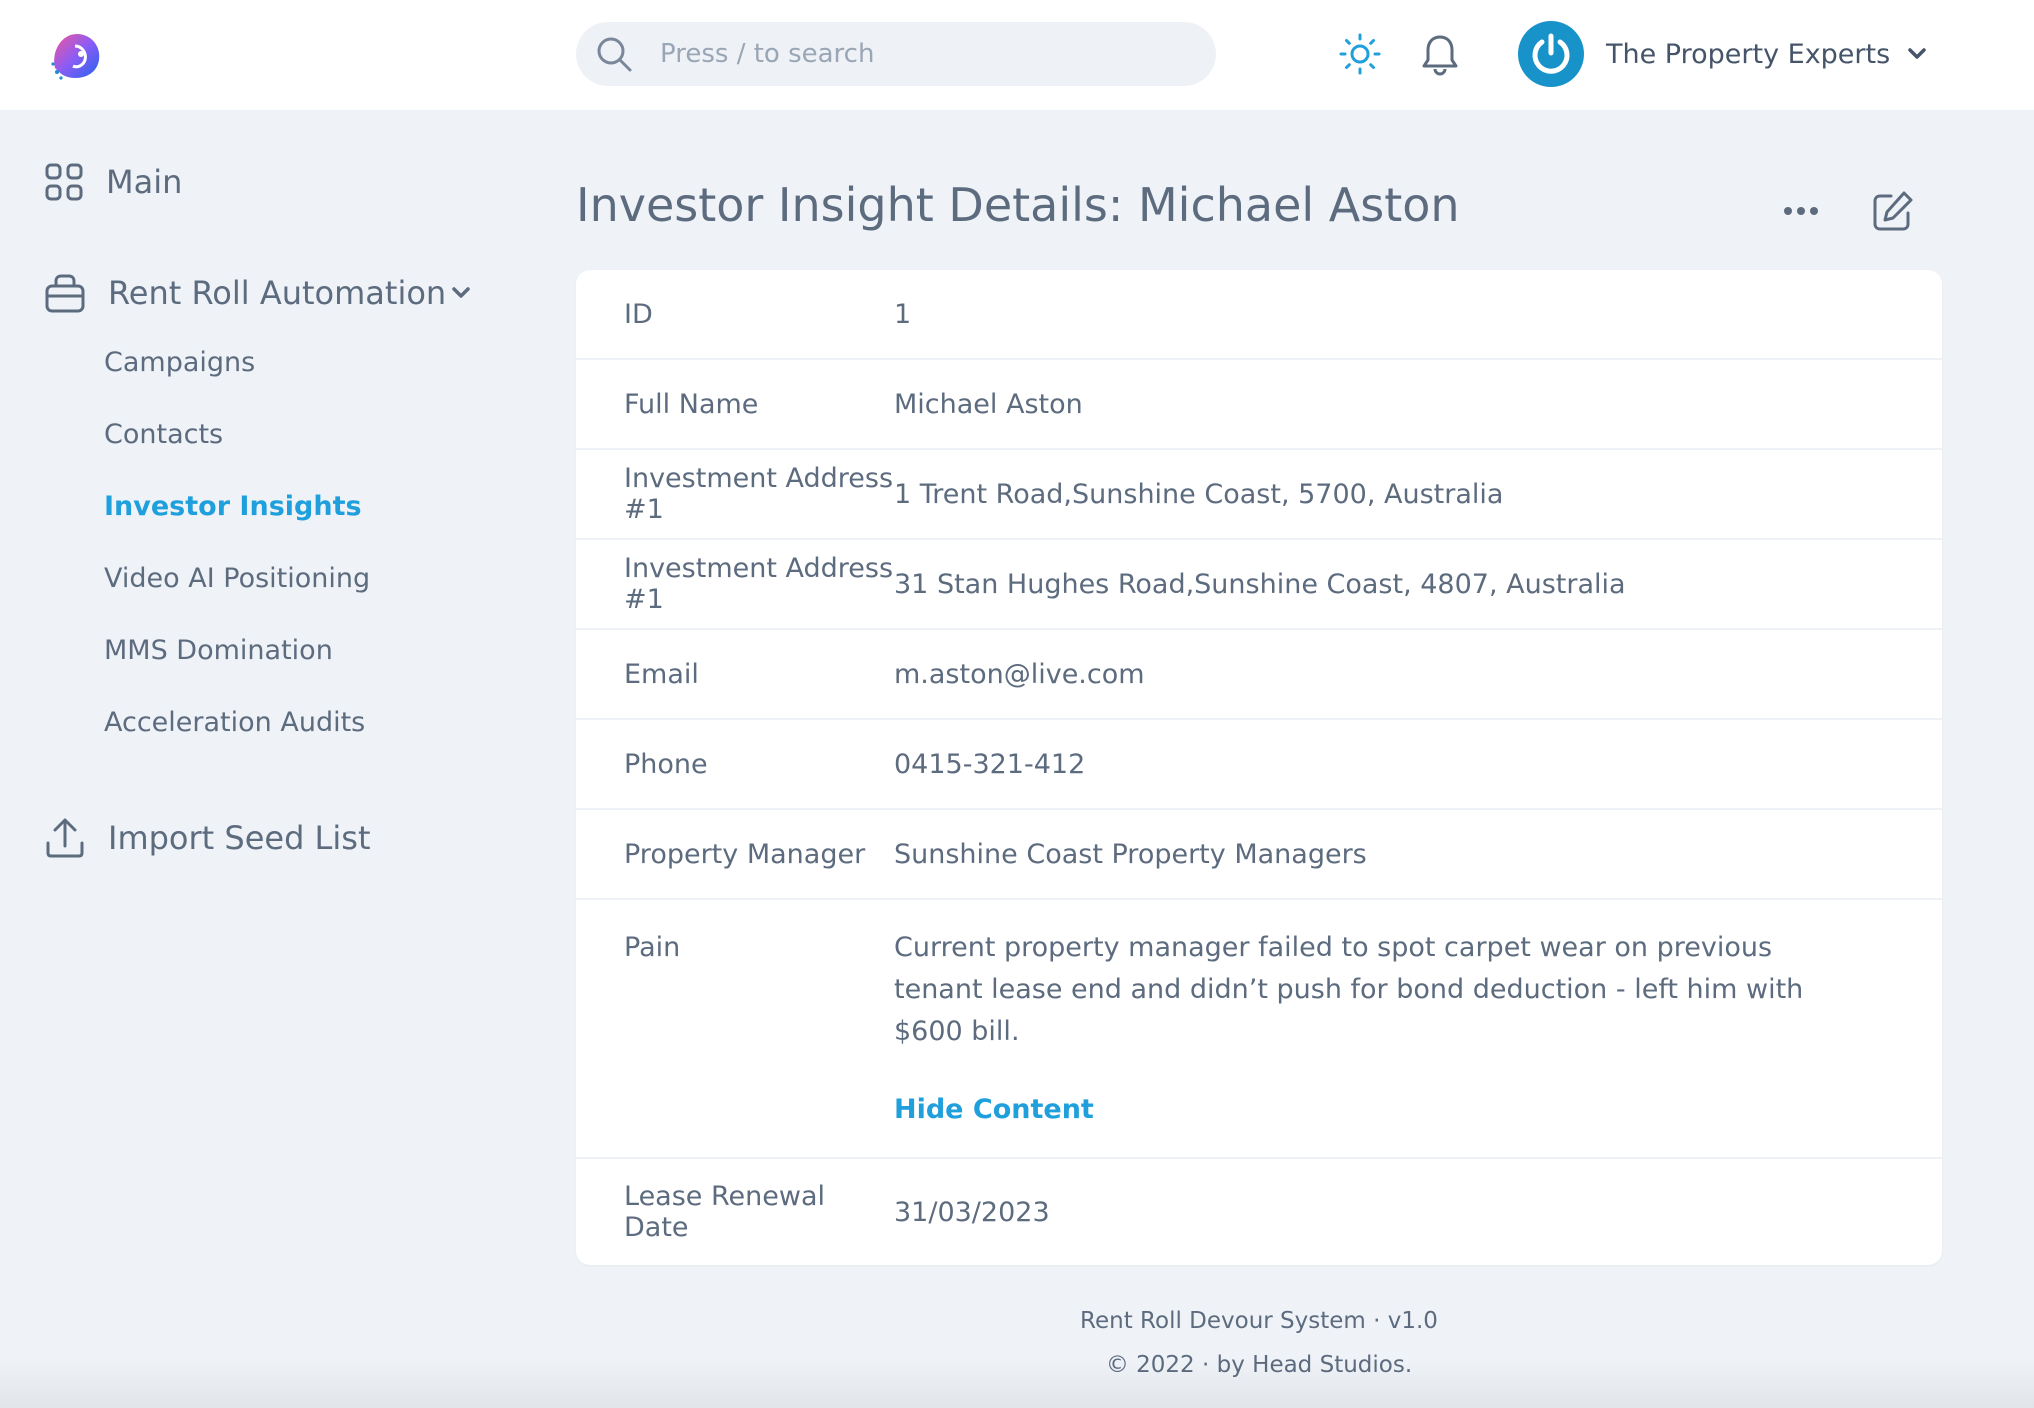 The height and width of the screenshot is (1408, 2034). What do you see at coordinates (691, 404) in the screenshot?
I see `detail-label: Full Name` at bounding box center [691, 404].